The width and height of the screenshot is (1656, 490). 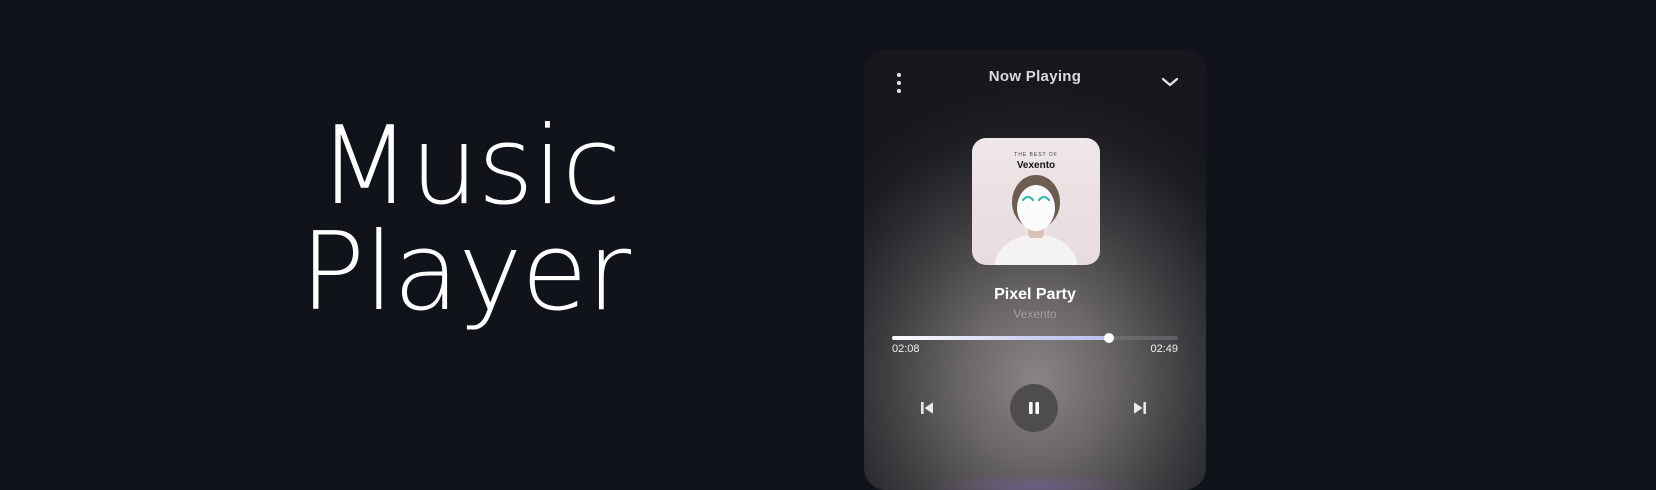 I want to click on hero-title: Music Player, so click(x=500, y=219).